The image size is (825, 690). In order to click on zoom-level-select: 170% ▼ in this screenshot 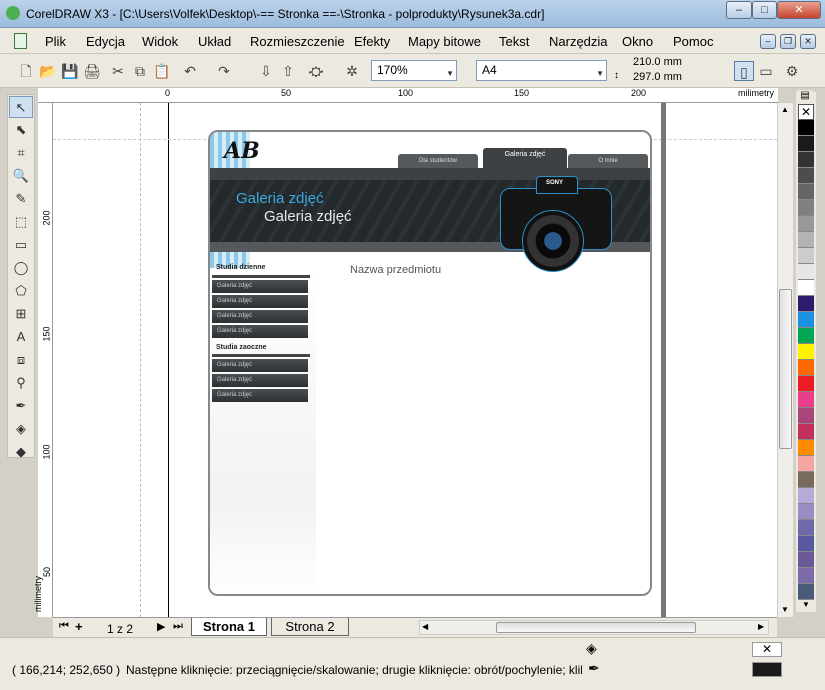, I will do `click(414, 70)`.